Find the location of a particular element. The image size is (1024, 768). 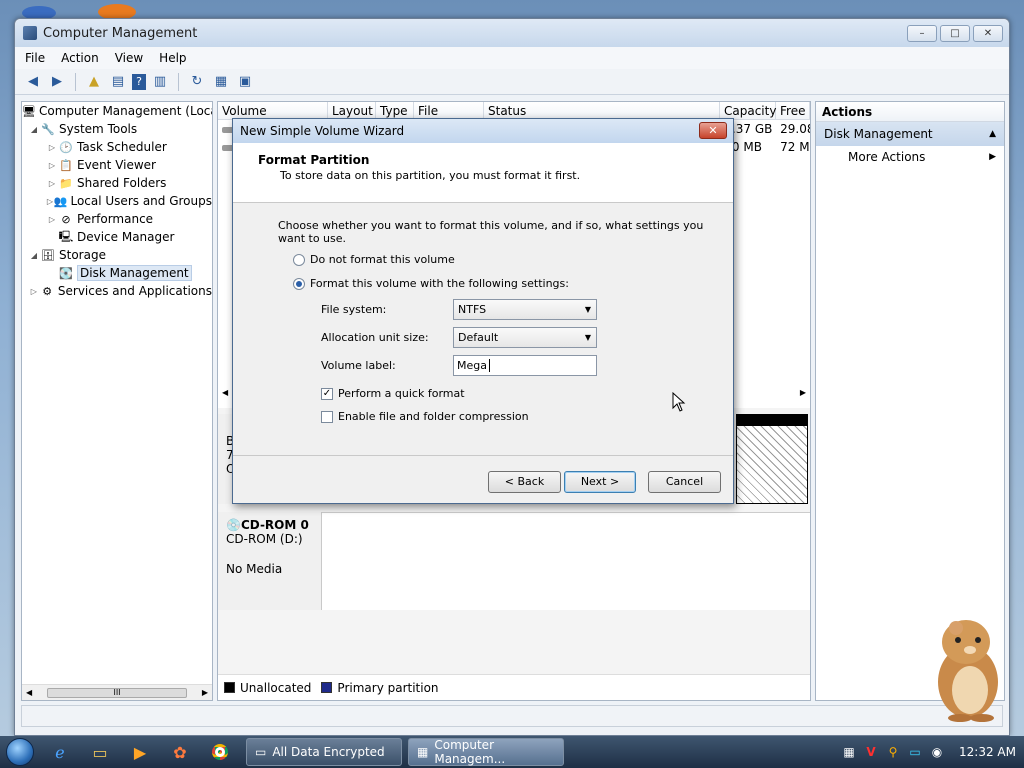

more-actions-item: More Actions ▶ is located at coordinates (910, 157).